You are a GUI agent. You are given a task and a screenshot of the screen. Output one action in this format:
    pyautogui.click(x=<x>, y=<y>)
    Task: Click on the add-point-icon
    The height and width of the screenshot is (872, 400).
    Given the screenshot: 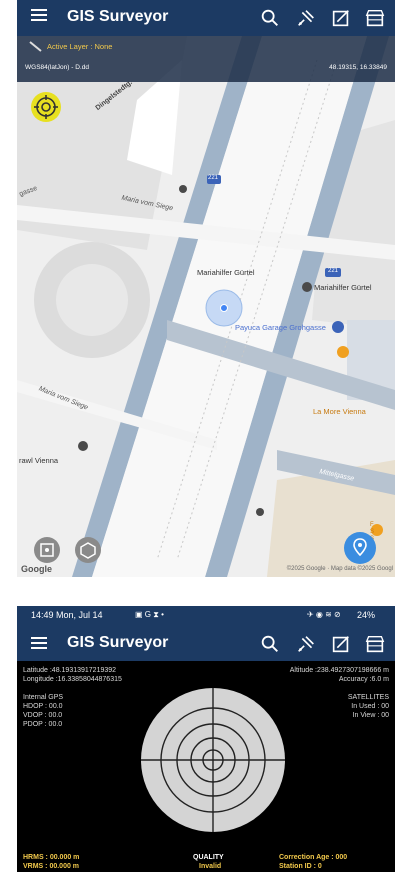 What is the action you would take?
    pyautogui.click(x=47, y=550)
    